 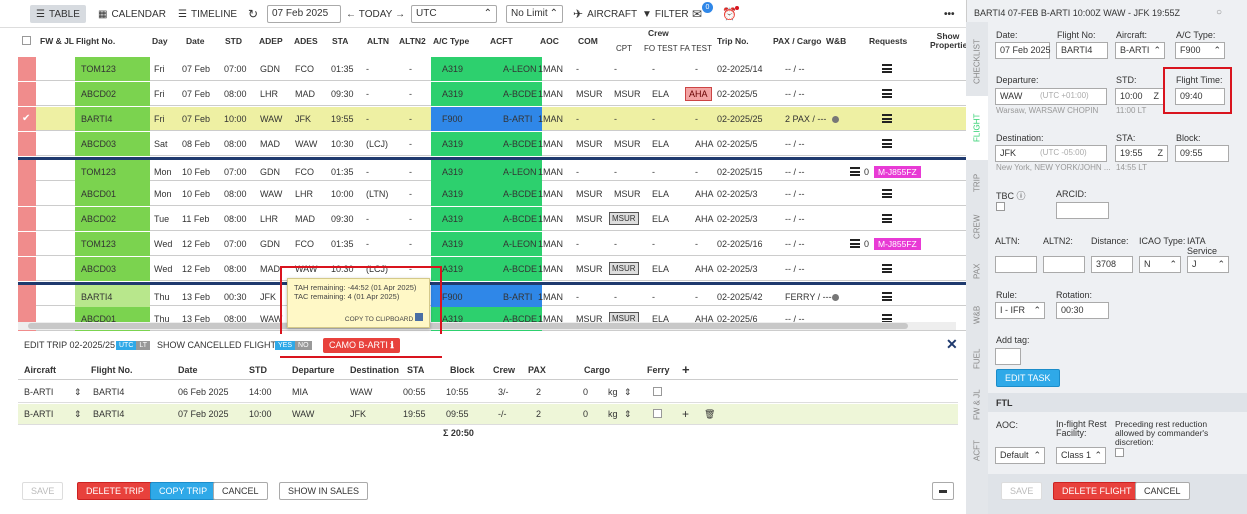 I want to click on cell-trip: 02-2025/15, so click(x=740, y=172).